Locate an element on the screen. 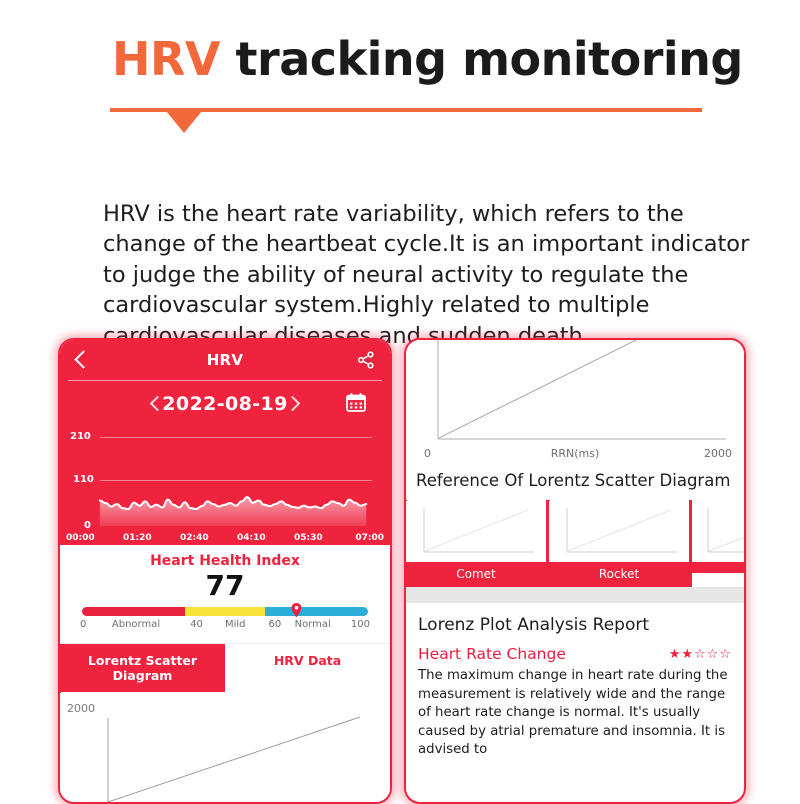 The height and width of the screenshot is (804, 800). x-tick-4: 05:30 is located at coordinates (308, 538).